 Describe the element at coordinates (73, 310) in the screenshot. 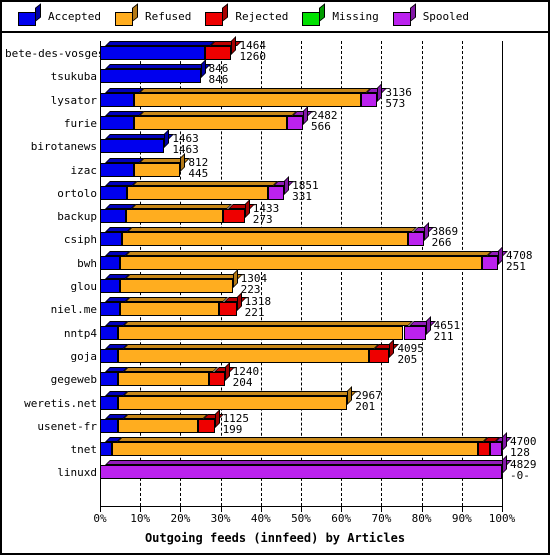

I see `y-axis-label-niel.me: niel.me` at that location.